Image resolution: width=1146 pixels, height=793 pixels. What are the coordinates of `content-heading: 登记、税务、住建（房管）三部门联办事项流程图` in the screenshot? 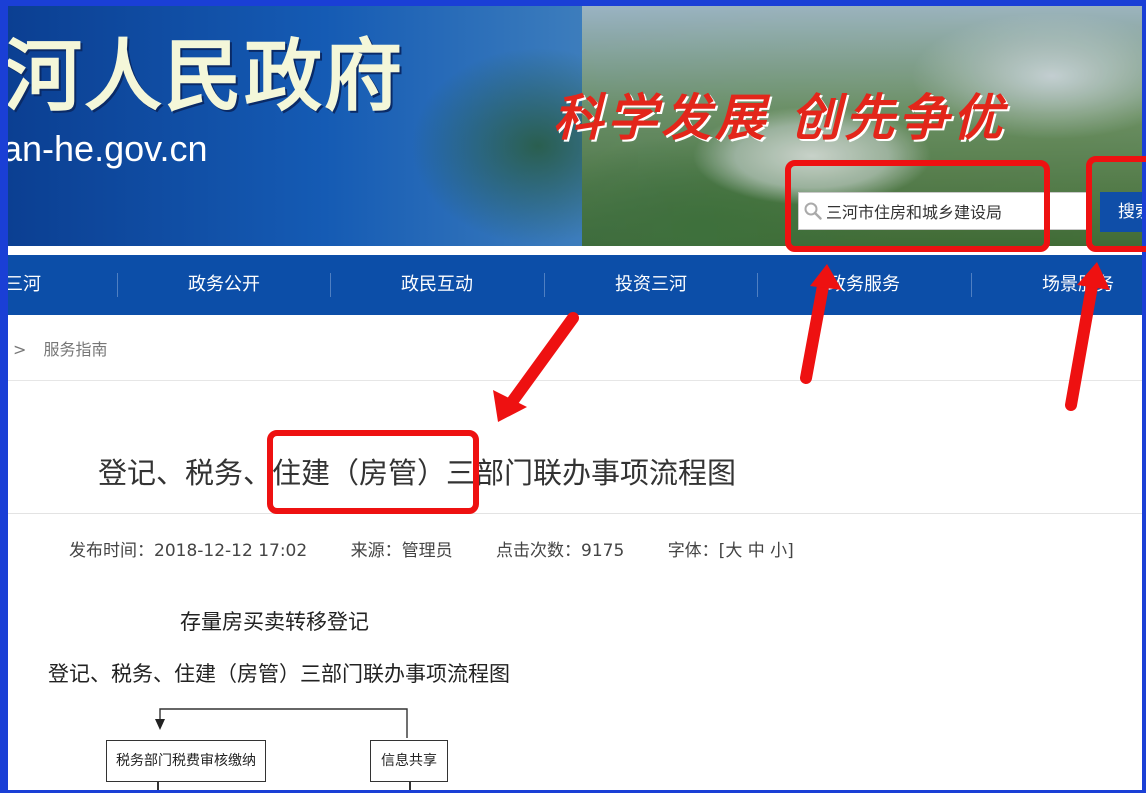 It's located at (279, 674).